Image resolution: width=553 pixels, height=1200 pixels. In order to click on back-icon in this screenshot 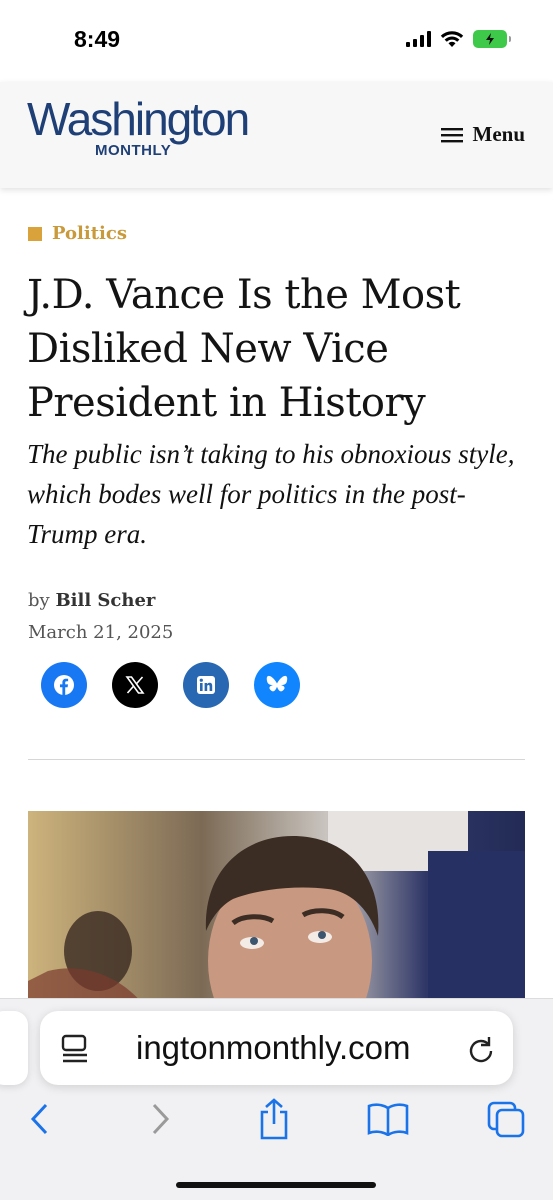, I will do `click(39, 1119)`.